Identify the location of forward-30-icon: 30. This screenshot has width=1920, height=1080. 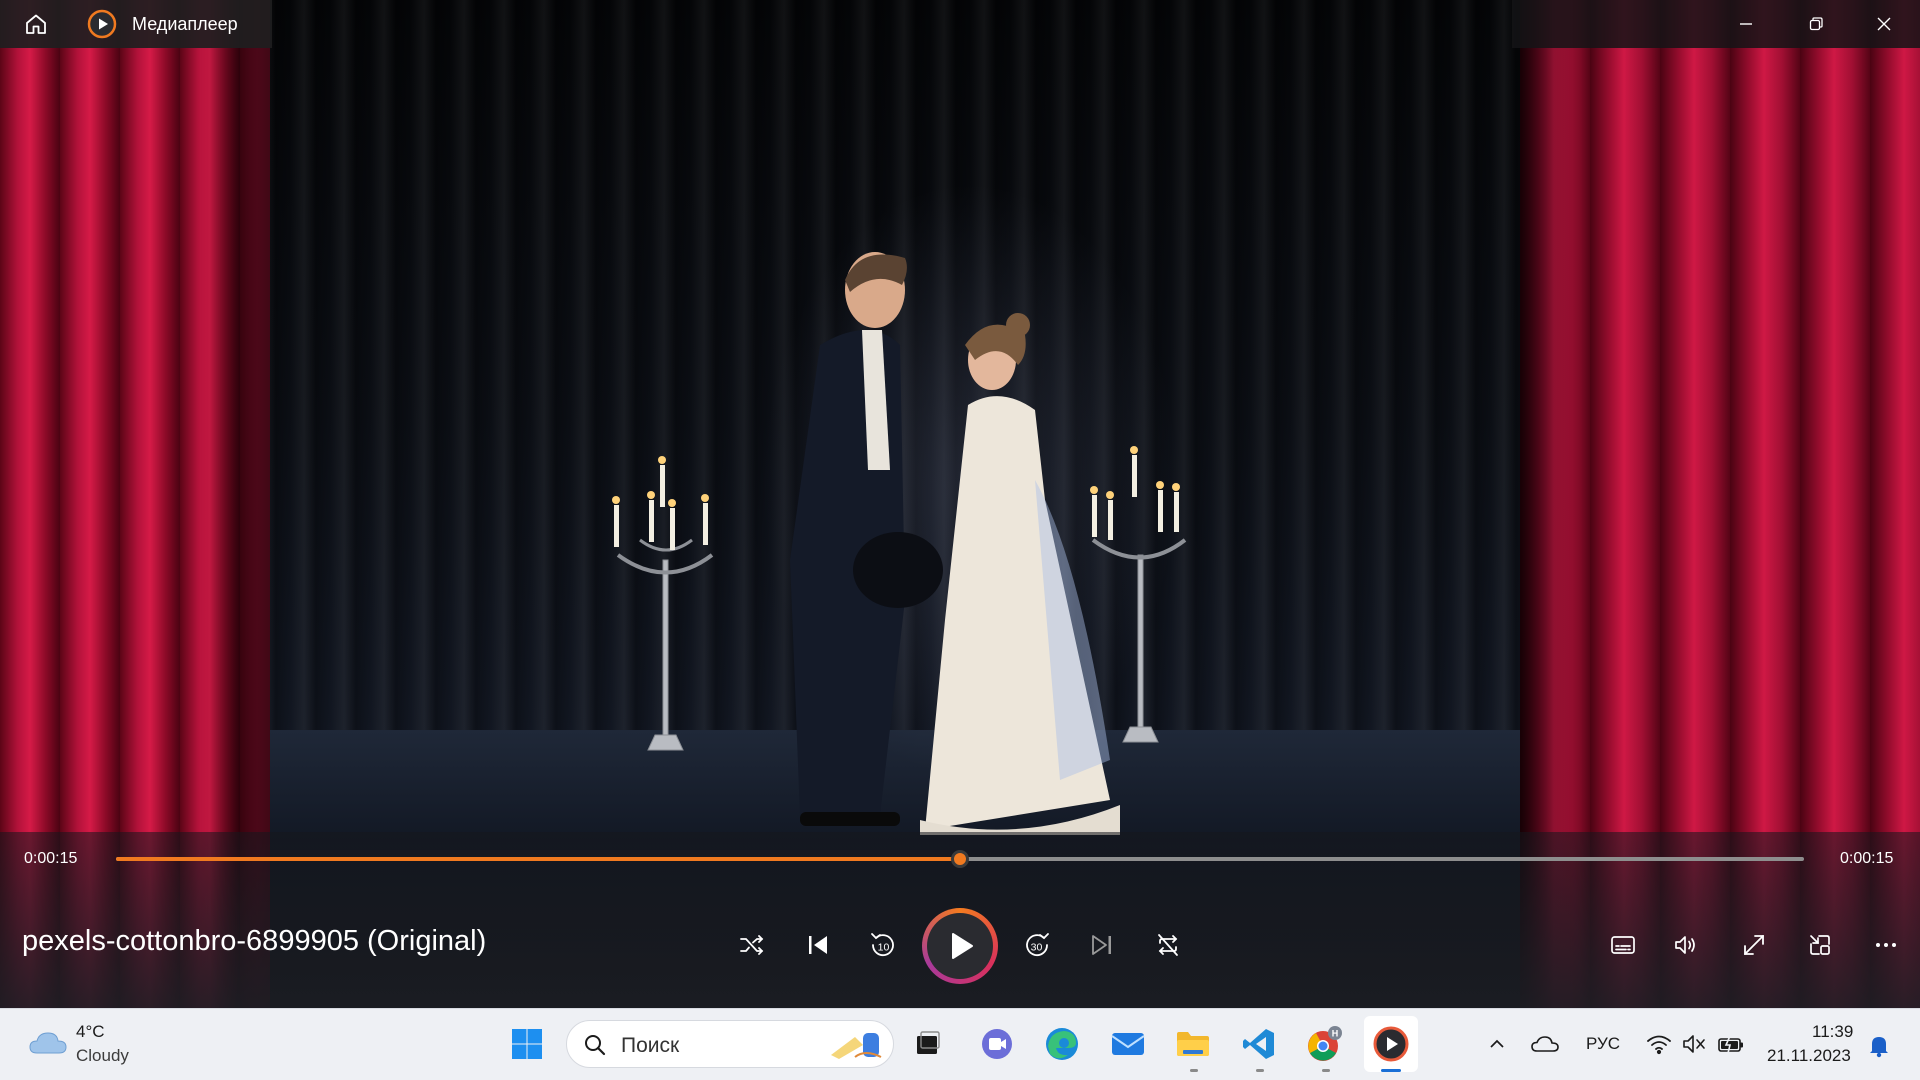
(1037, 945).